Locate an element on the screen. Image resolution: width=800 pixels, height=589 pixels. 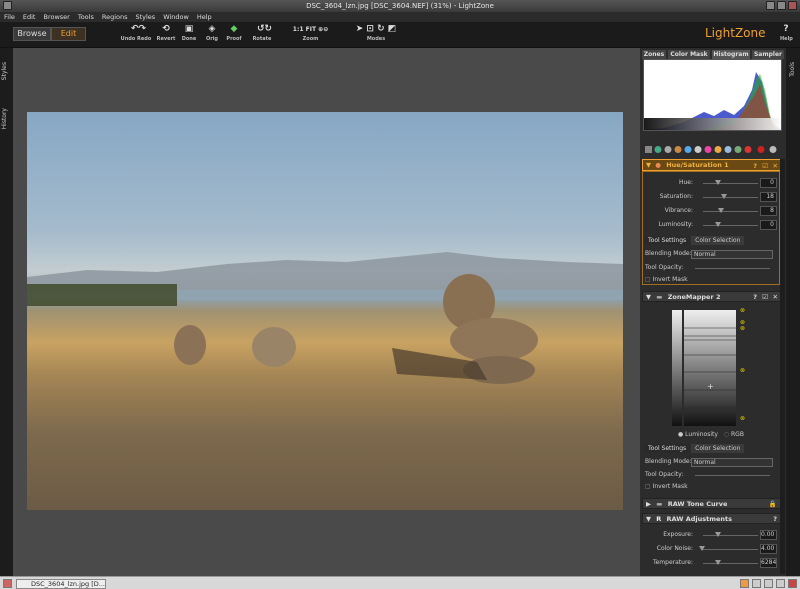
menu-window: Window is located at coordinates (176, 17).